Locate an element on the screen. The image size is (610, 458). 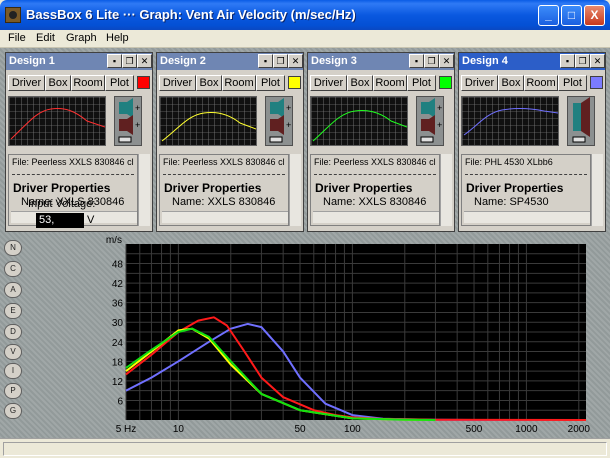
x-tick-label: 100 is located at coordinates (352, 429).